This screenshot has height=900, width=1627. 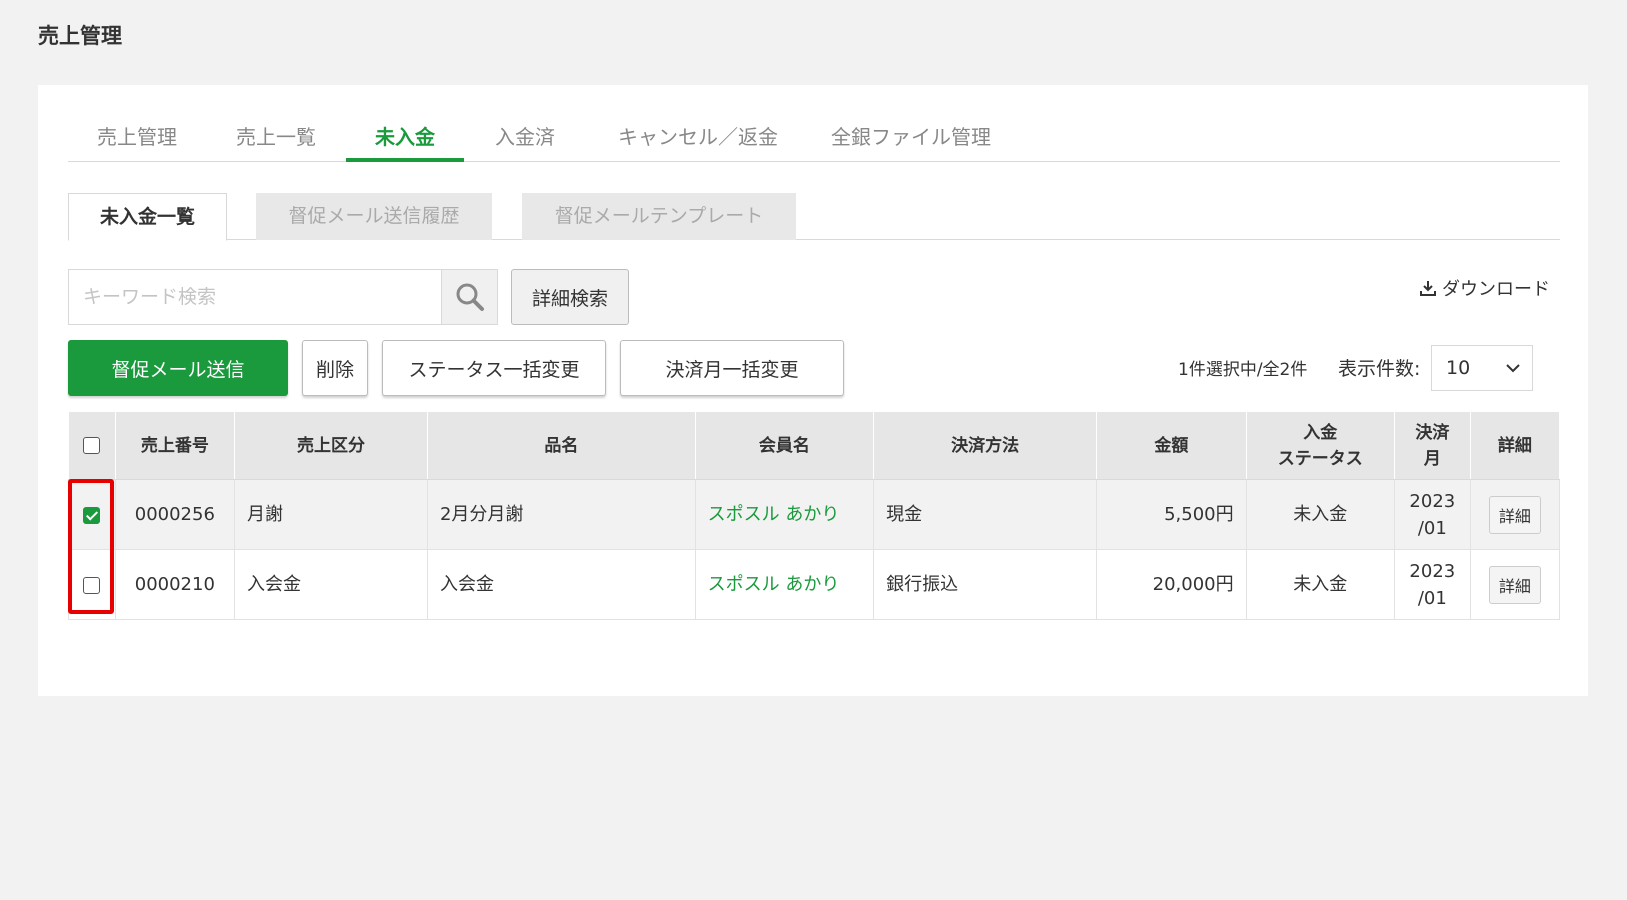 What do you see at coordinates (659, 216) in the screenshot?
I see `subtab-reminder-template: 督促メールテンプレート` at bounding box center [659, 216].